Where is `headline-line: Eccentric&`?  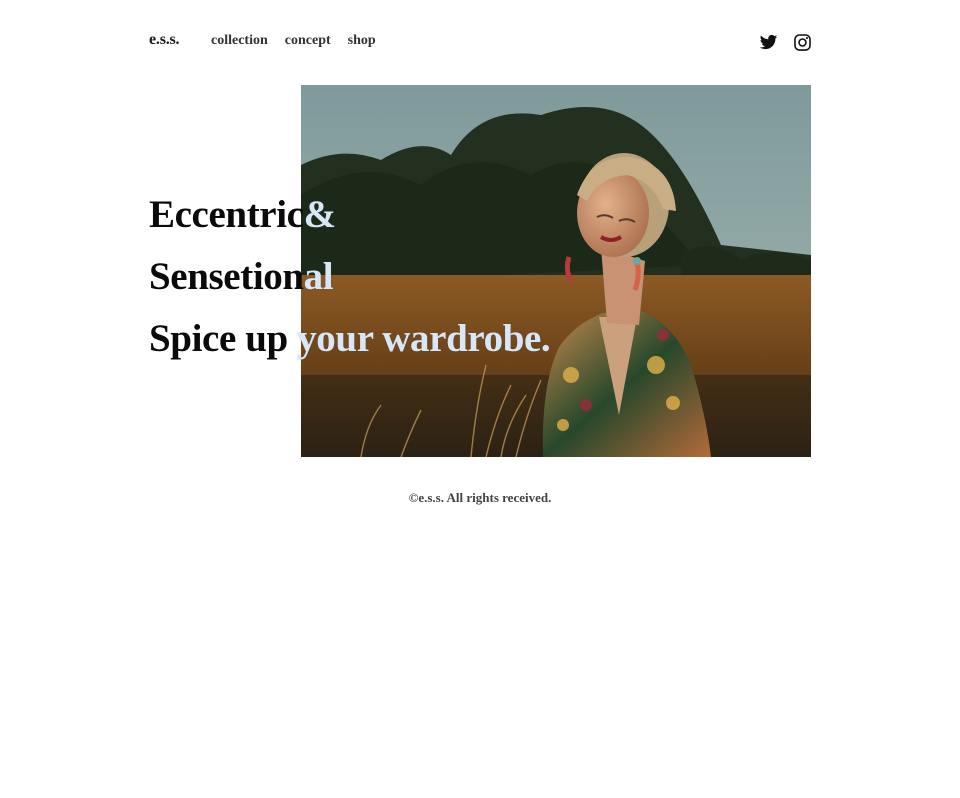
headline-line: Eccentric& is located at coordinates (349, 215).